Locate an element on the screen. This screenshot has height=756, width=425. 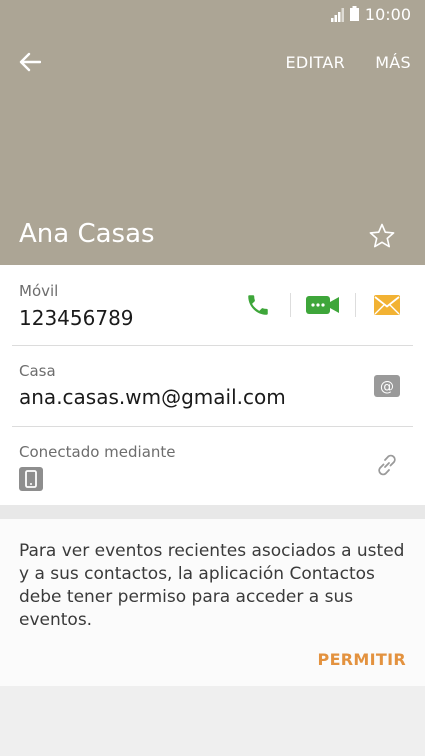
arrow-left-icon is located at coordinates (30, 62).